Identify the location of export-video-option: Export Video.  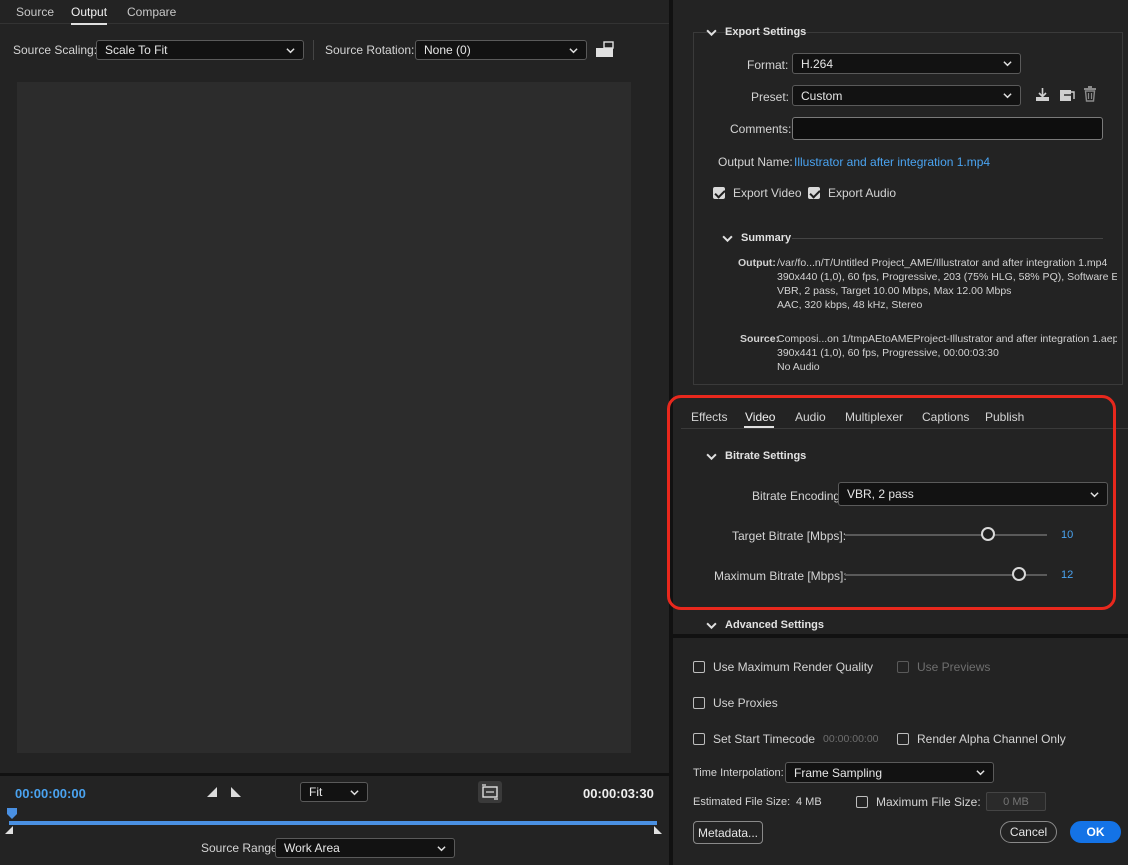
(757, 193).